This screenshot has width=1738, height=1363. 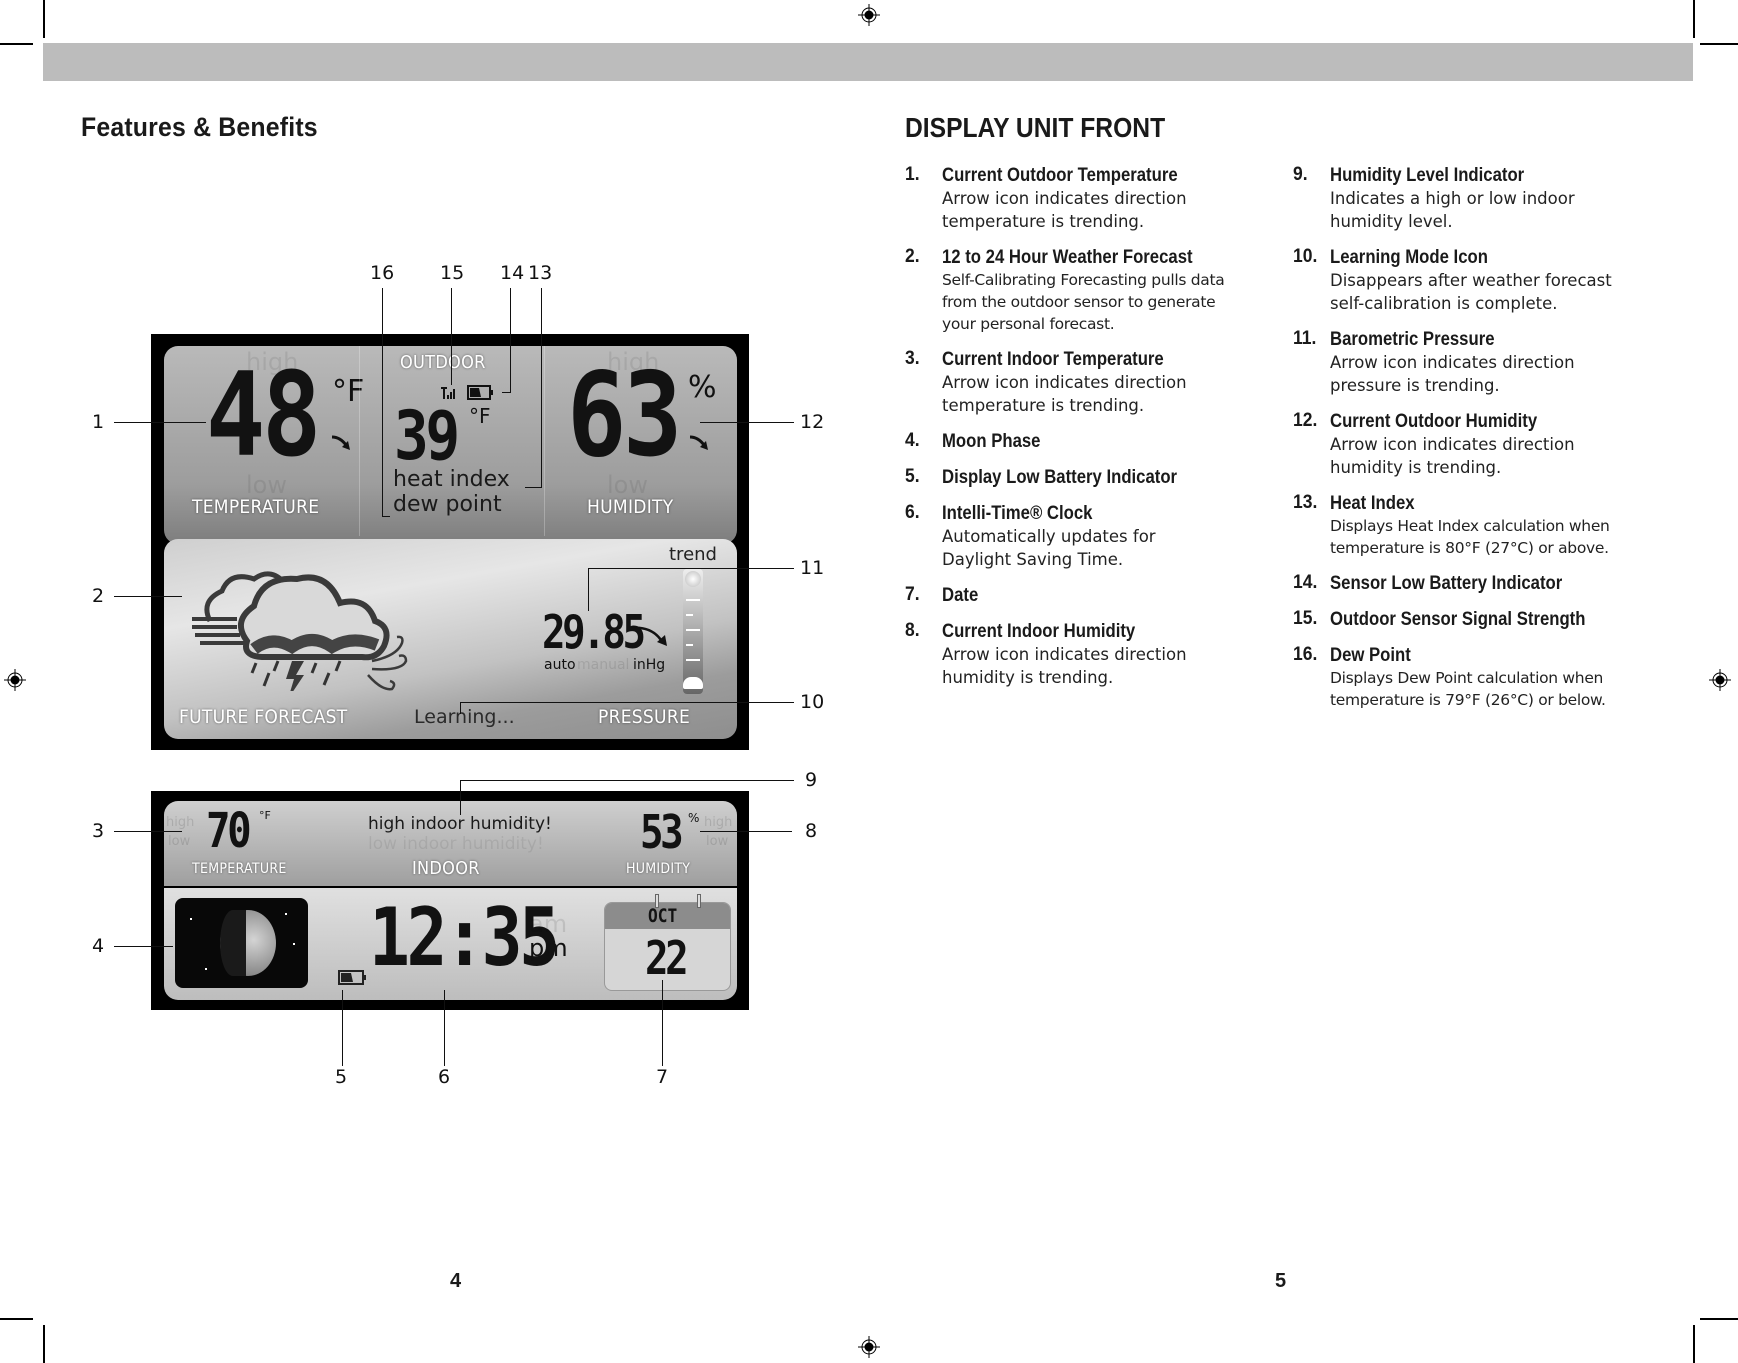 I want to click on feature-number: 9., so click(x=1300, y=174).